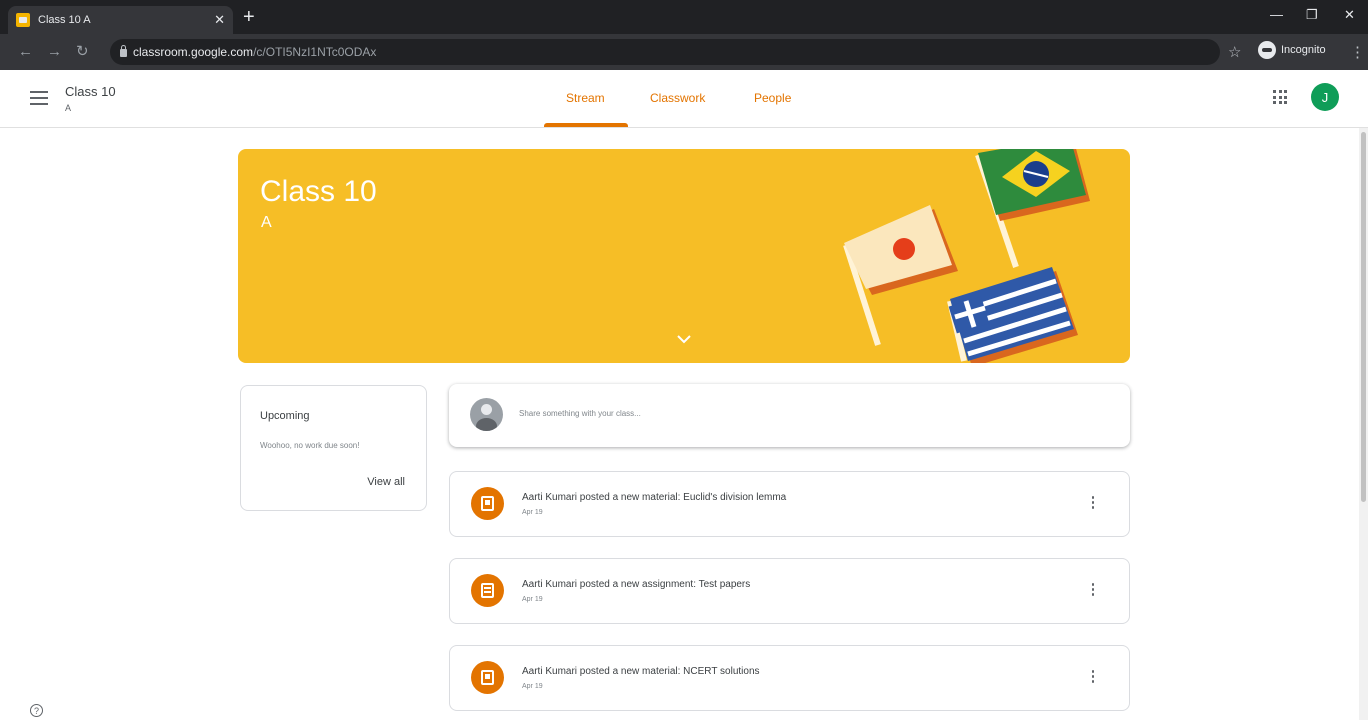  What do you see at coordinates (90, 91) in the screenshot?
I see `header-class-name: Class 10` at bounding box center [90, 91].